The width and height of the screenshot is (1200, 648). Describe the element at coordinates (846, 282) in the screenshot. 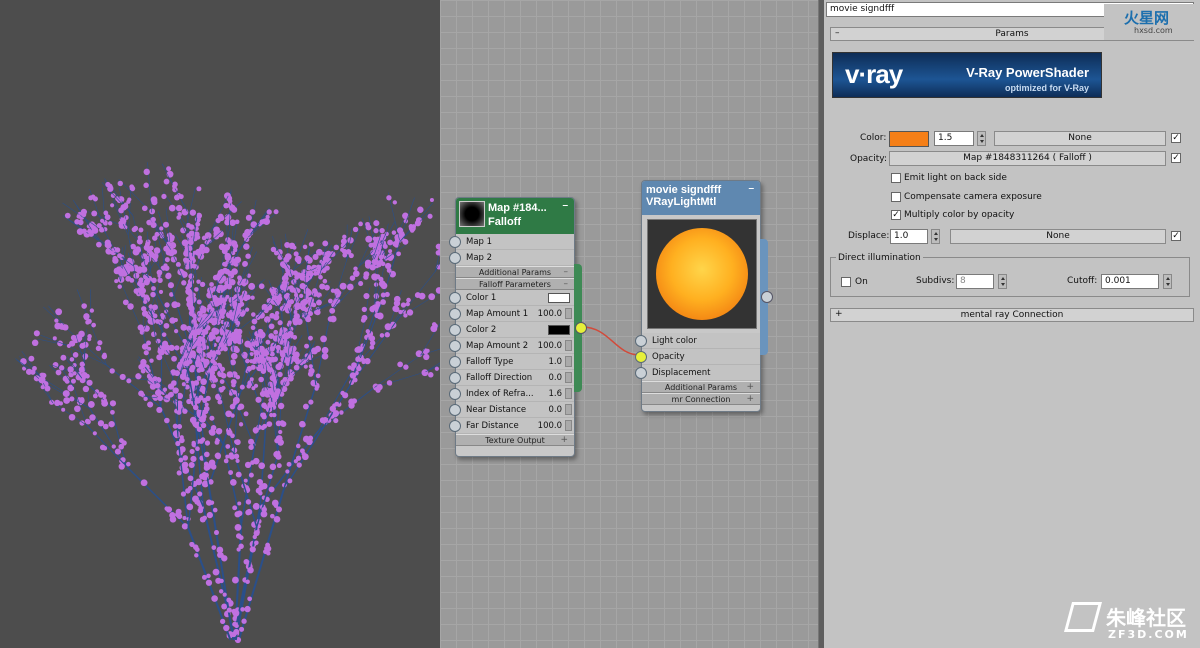

I see `direct-on-checkbox` at that location.